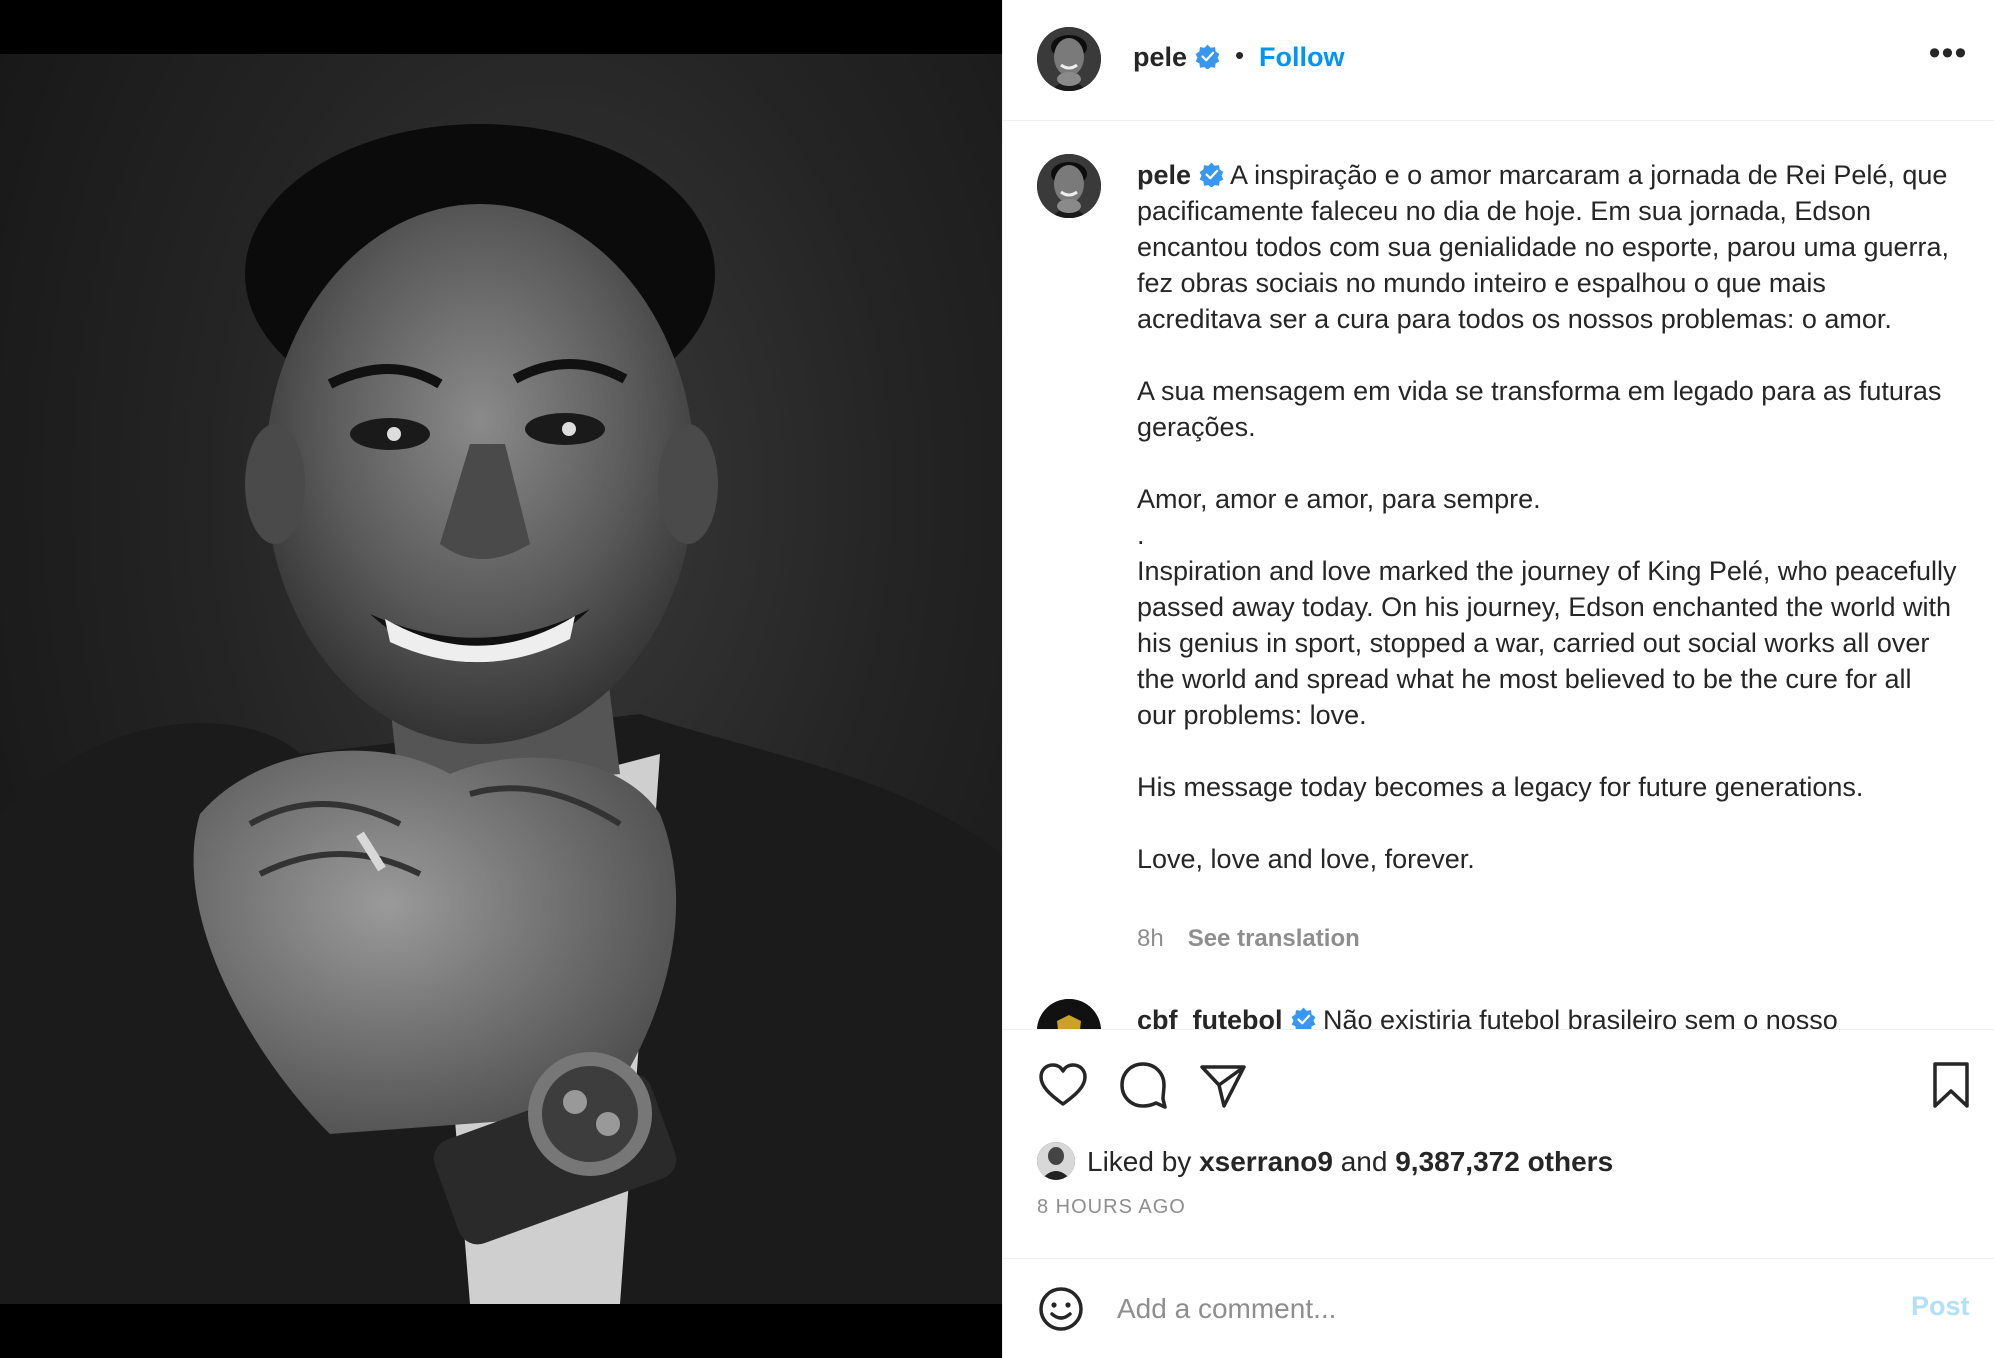 The height and width of the screenshot is (1358, 1994). I want to click on add-comment-bar: Post, so click(1498, 1308).